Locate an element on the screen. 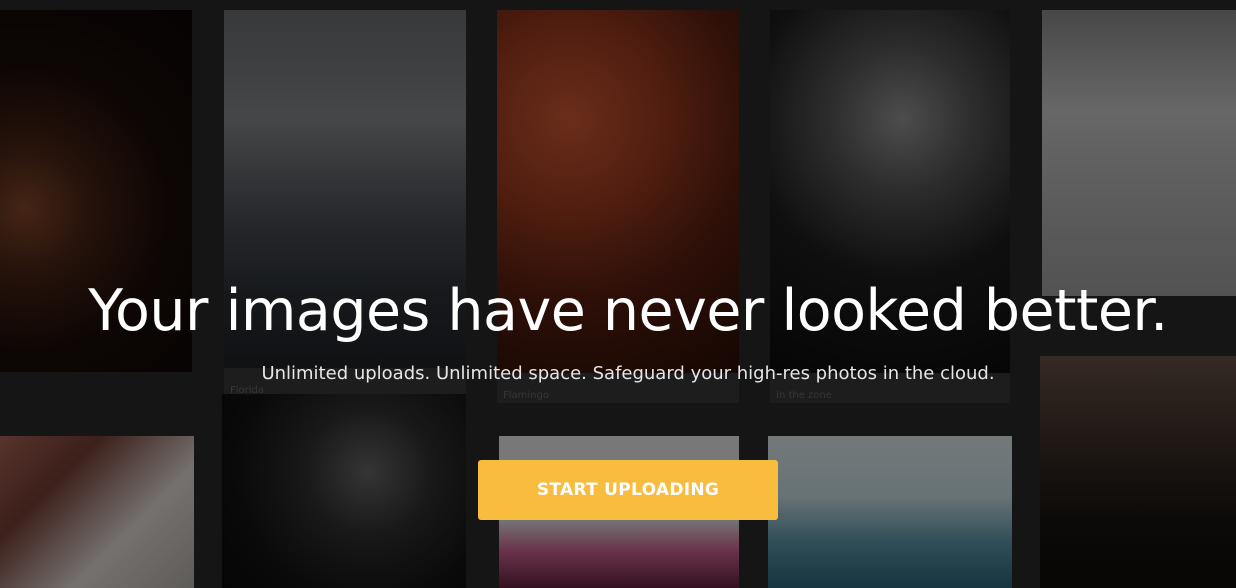 The image size is (1236, 588). start-uploading-button: START UPLOADING is located at coordinates (628, 490).